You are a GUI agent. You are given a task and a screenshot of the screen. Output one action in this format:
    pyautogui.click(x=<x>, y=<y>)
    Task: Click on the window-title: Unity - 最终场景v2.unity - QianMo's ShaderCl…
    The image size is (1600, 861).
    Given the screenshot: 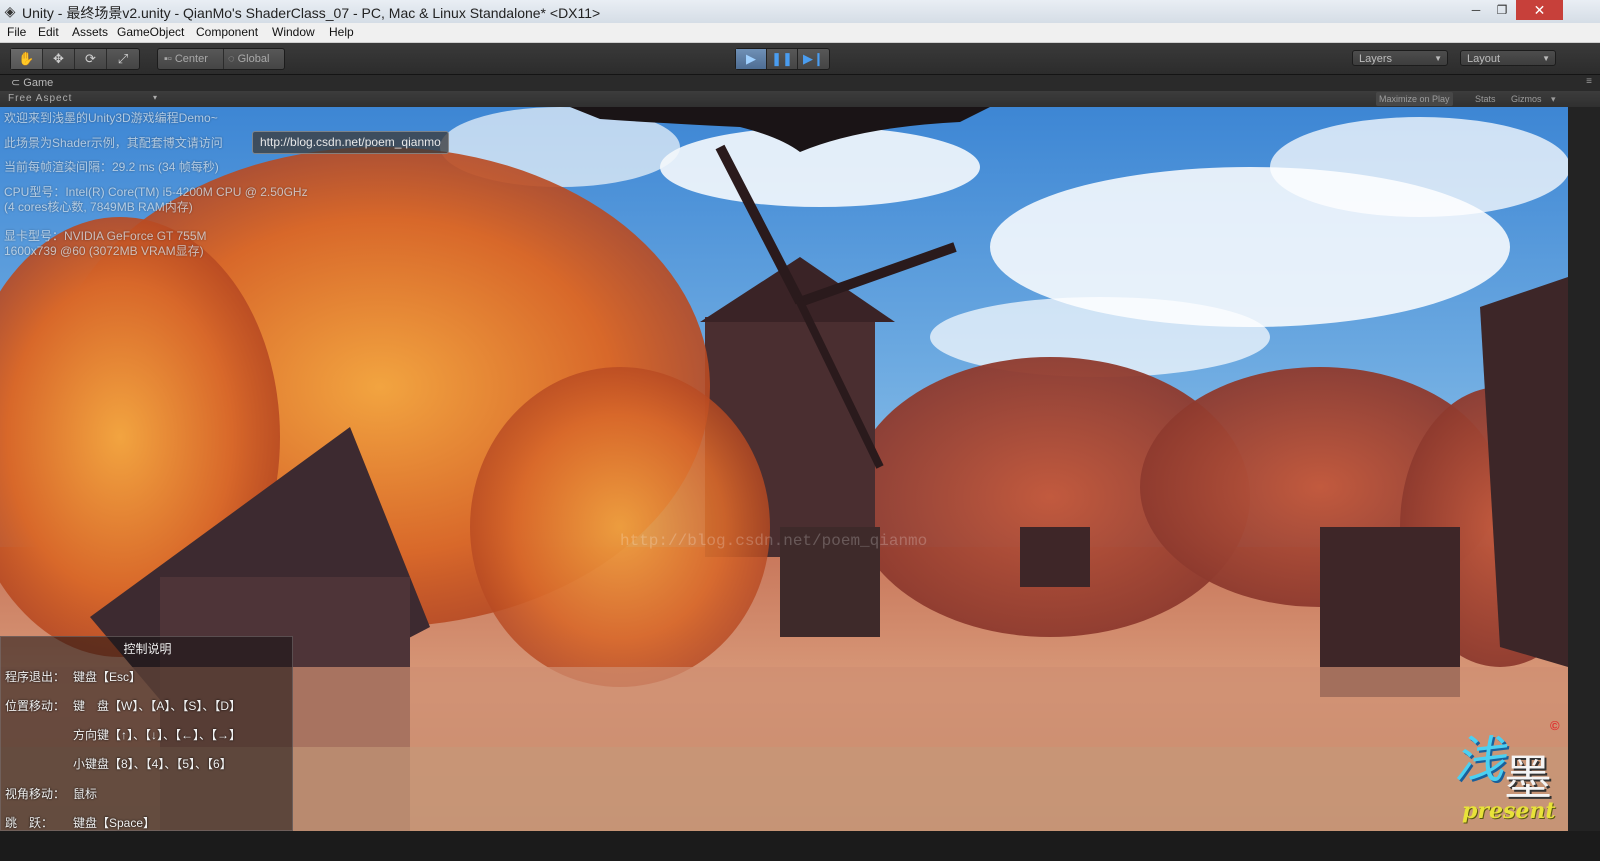 What is the action you would take?
    pyautogui.click(x=311, y=13)
    